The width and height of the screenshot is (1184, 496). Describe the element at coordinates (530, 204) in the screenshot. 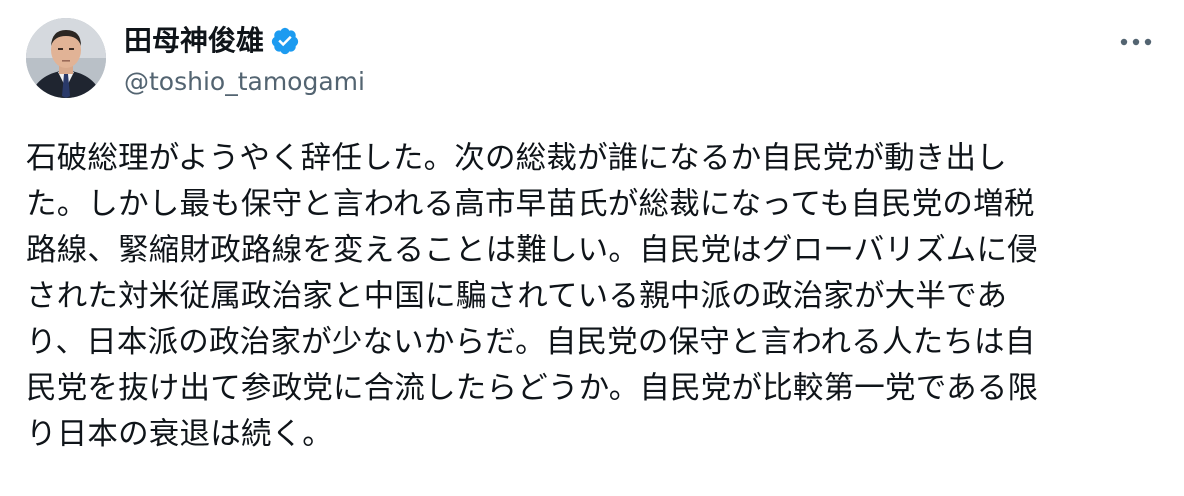

I see `tweet-text-line: た。しかし最も保守と言われる高市早苗氏が総裁になっても自民党の増税` at that location.